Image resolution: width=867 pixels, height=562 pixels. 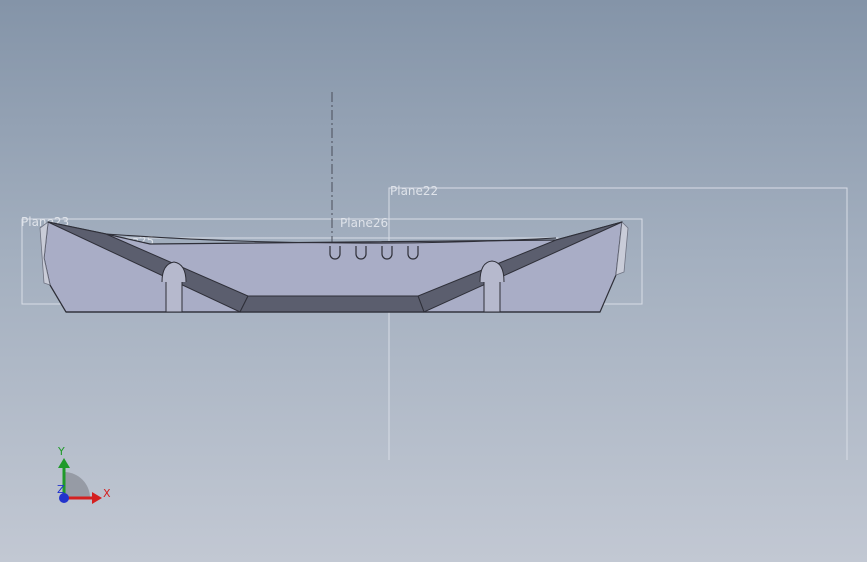 What do you see at coordinates (97, 498) in the screenshot?
I see `triad-x-arrow` at bounding box center [97, 498].